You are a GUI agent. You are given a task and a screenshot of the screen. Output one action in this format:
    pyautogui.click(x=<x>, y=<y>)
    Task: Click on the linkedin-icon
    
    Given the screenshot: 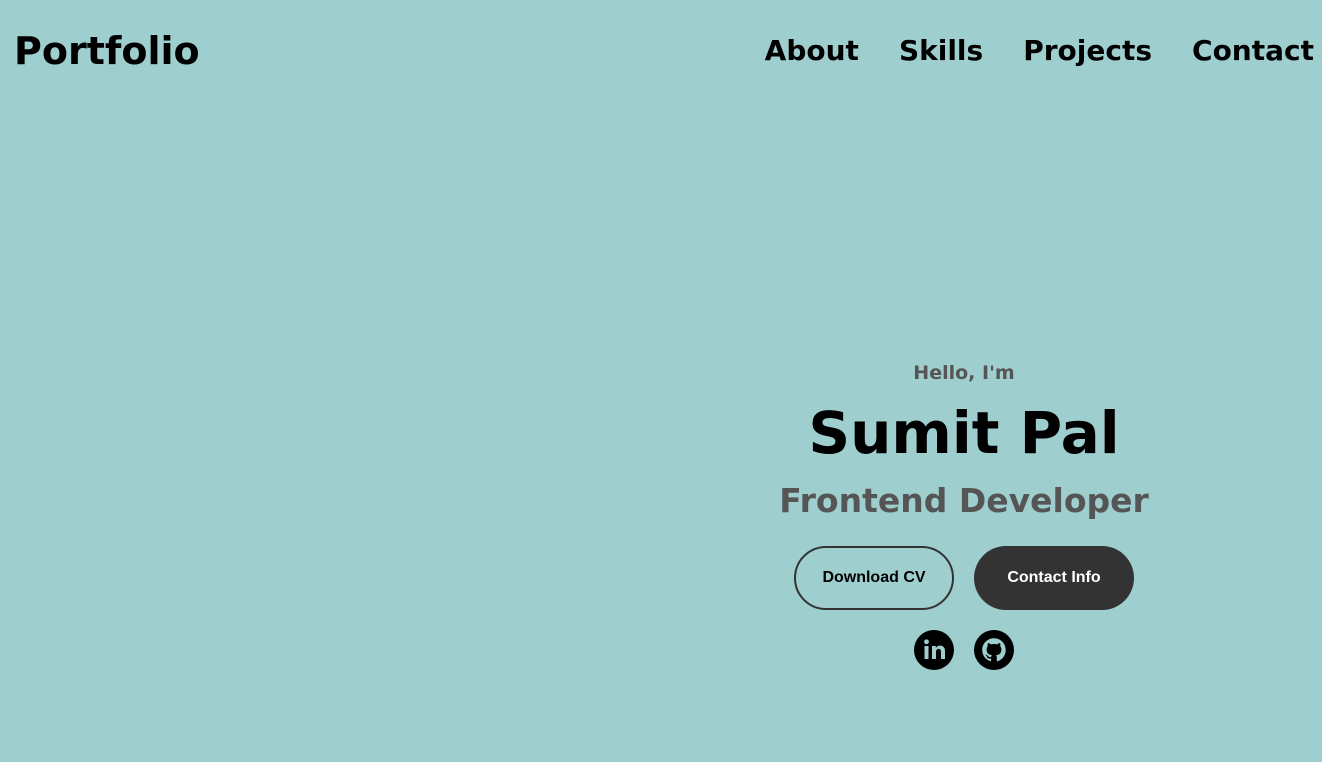 What is the action you would take?
    pyautogui.click(x=934, y=650)
    